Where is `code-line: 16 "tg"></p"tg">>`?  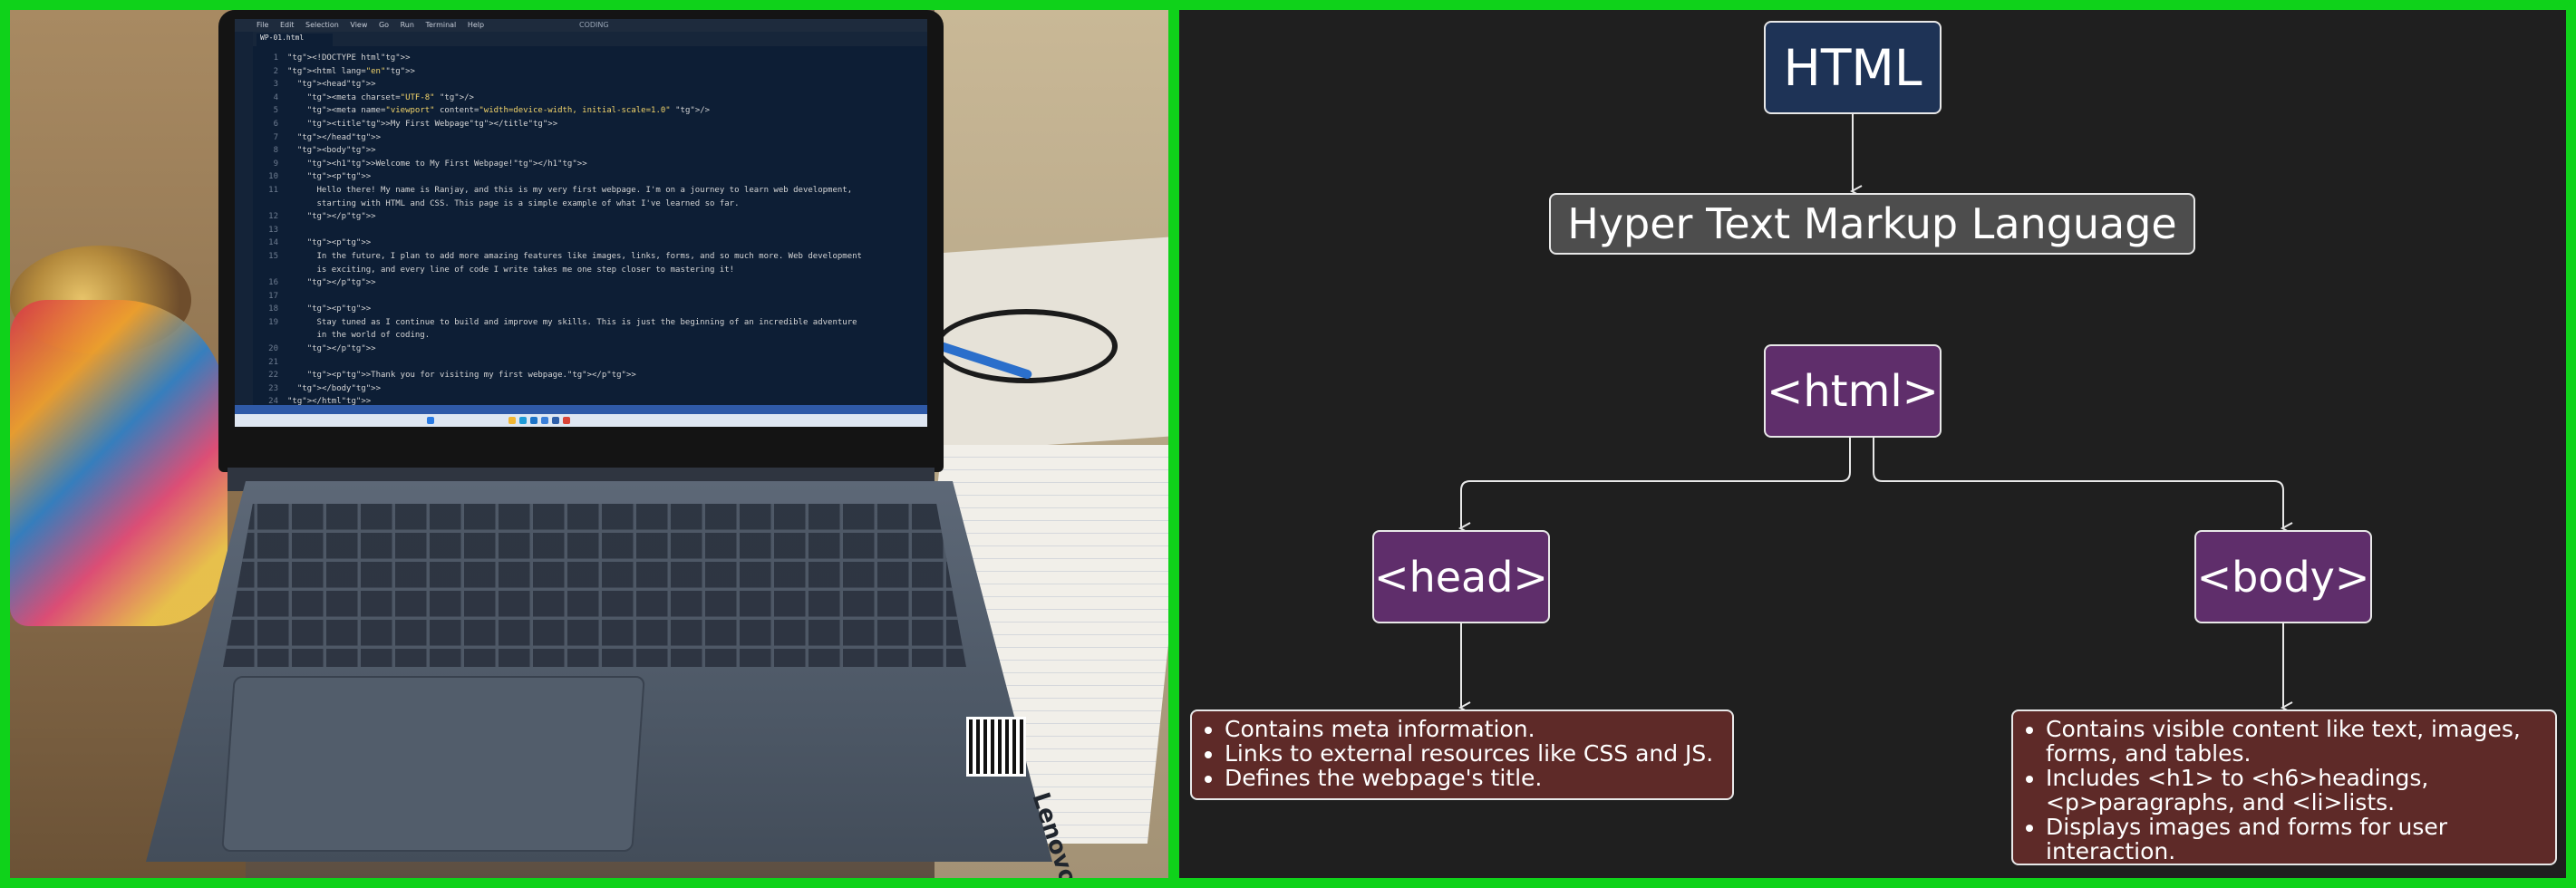 code-line: 16 "tg"></p"tg">> is located at coordinates (579, 283).